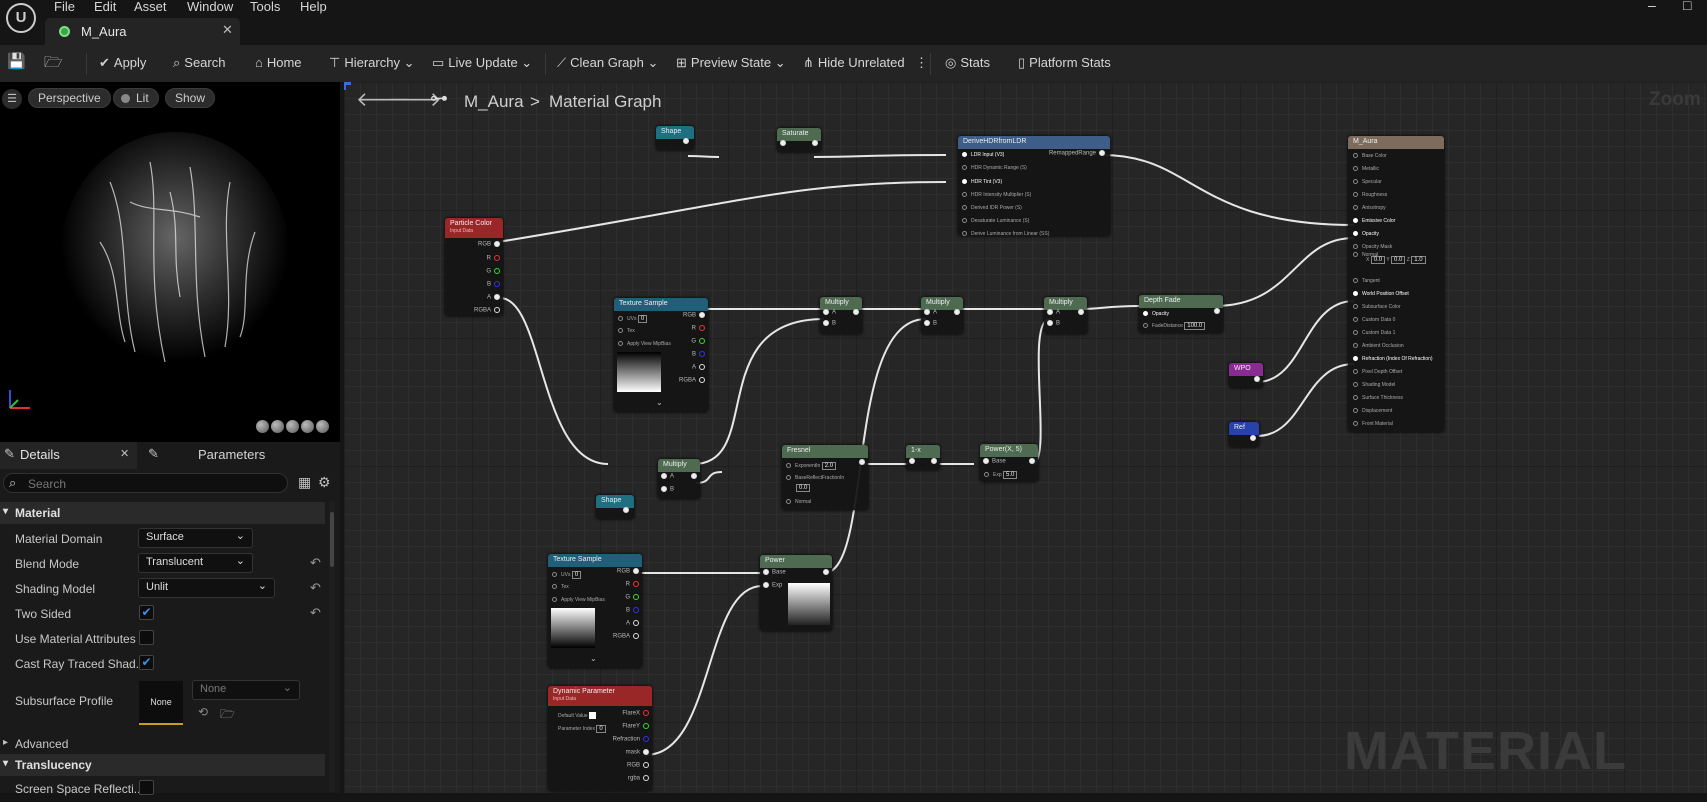 Image resolution: width=1707 pixels, height=802 pixels. Describe the element at coordinates (1244, 434) in the screenshot. I see `node-ref: Ref` at that location.